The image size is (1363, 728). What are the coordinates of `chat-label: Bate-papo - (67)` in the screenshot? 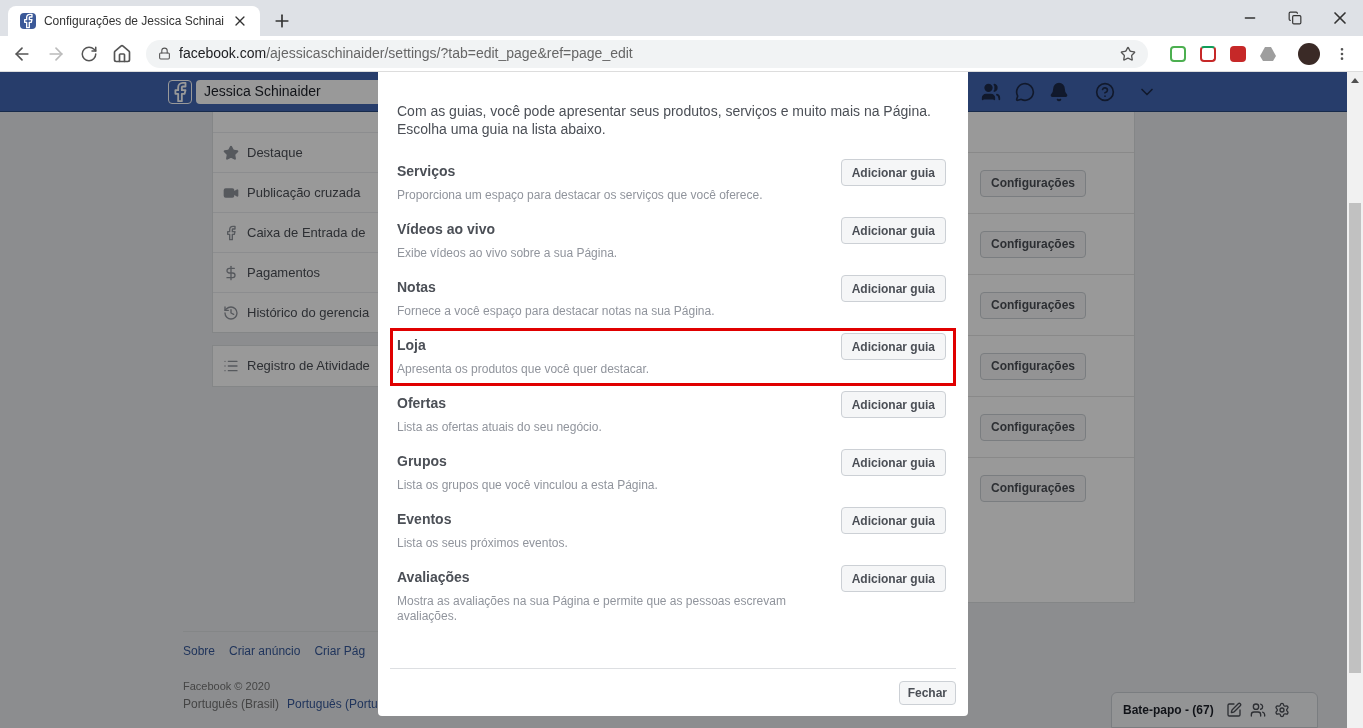 It's located at (1168, 710).